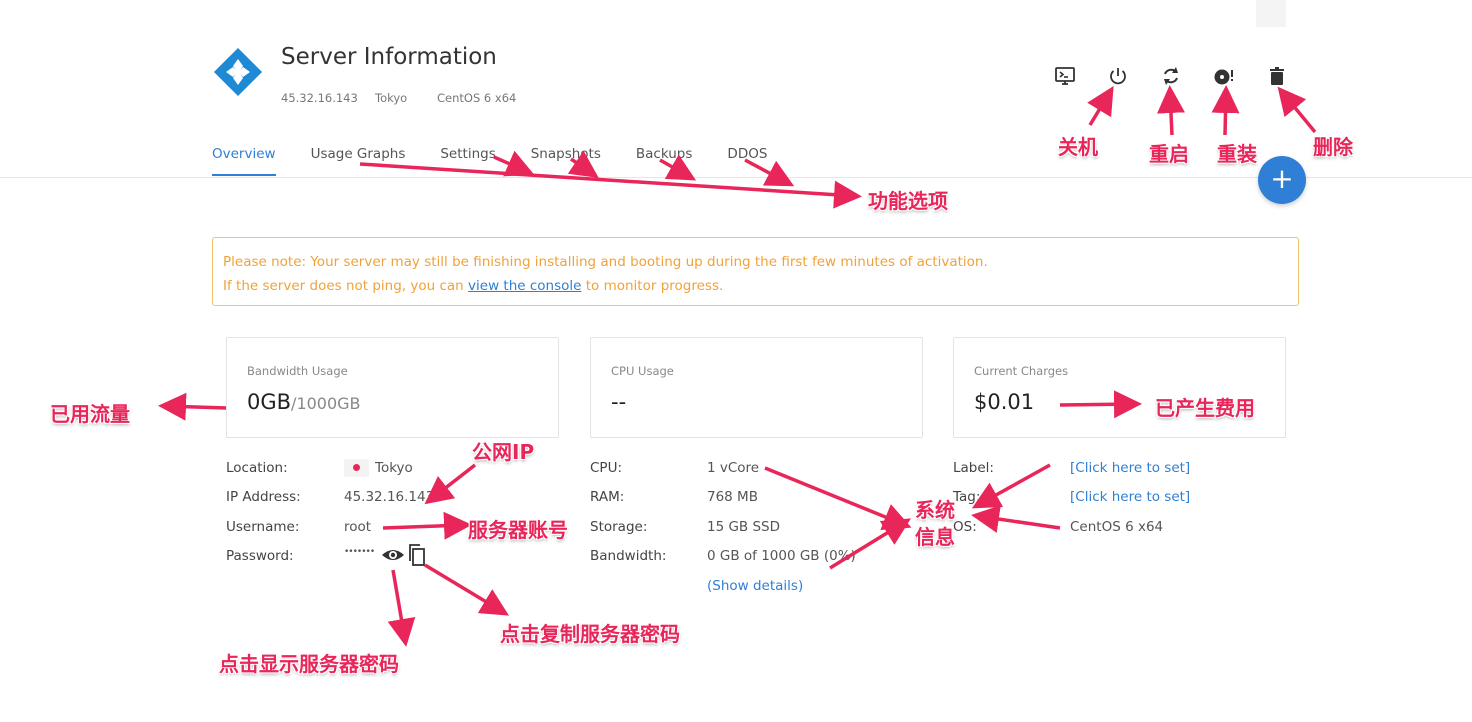  What do you see at coordinates (1277, 76) in the screenshot?
I see `trash-icon` at bounding box center [1277, 76].